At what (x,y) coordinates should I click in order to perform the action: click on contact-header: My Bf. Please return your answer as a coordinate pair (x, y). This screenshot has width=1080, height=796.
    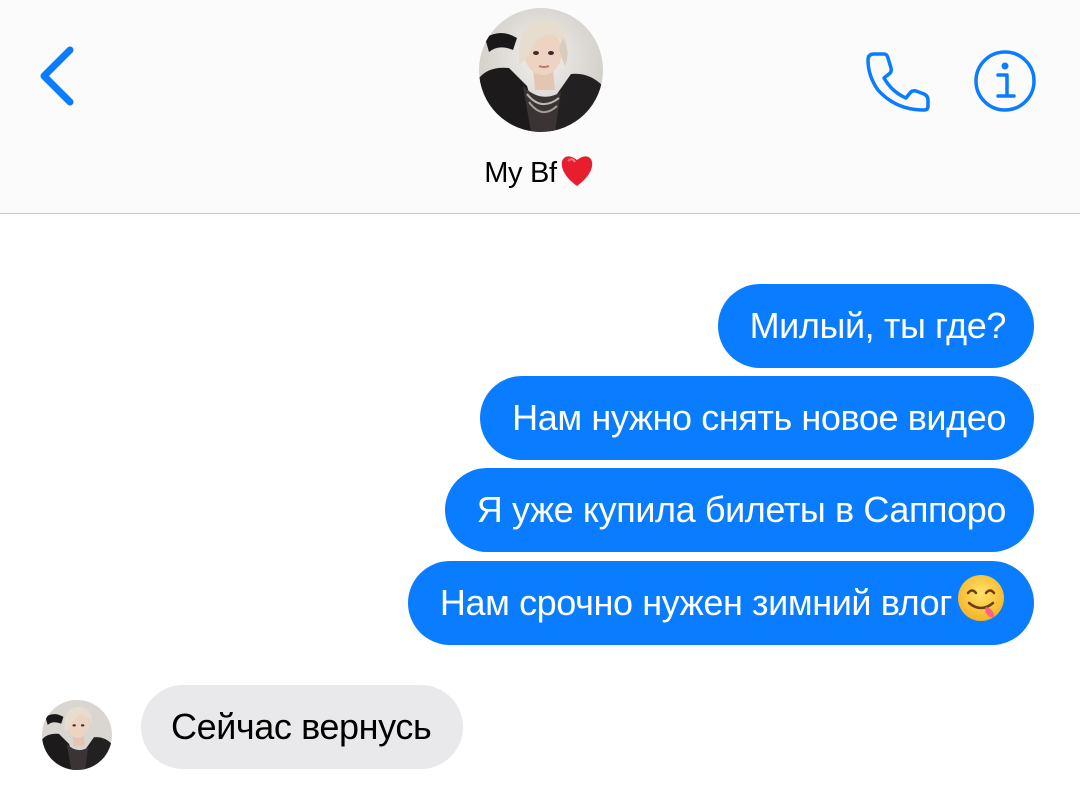
    Looking at the image, I should click on (540, 103).